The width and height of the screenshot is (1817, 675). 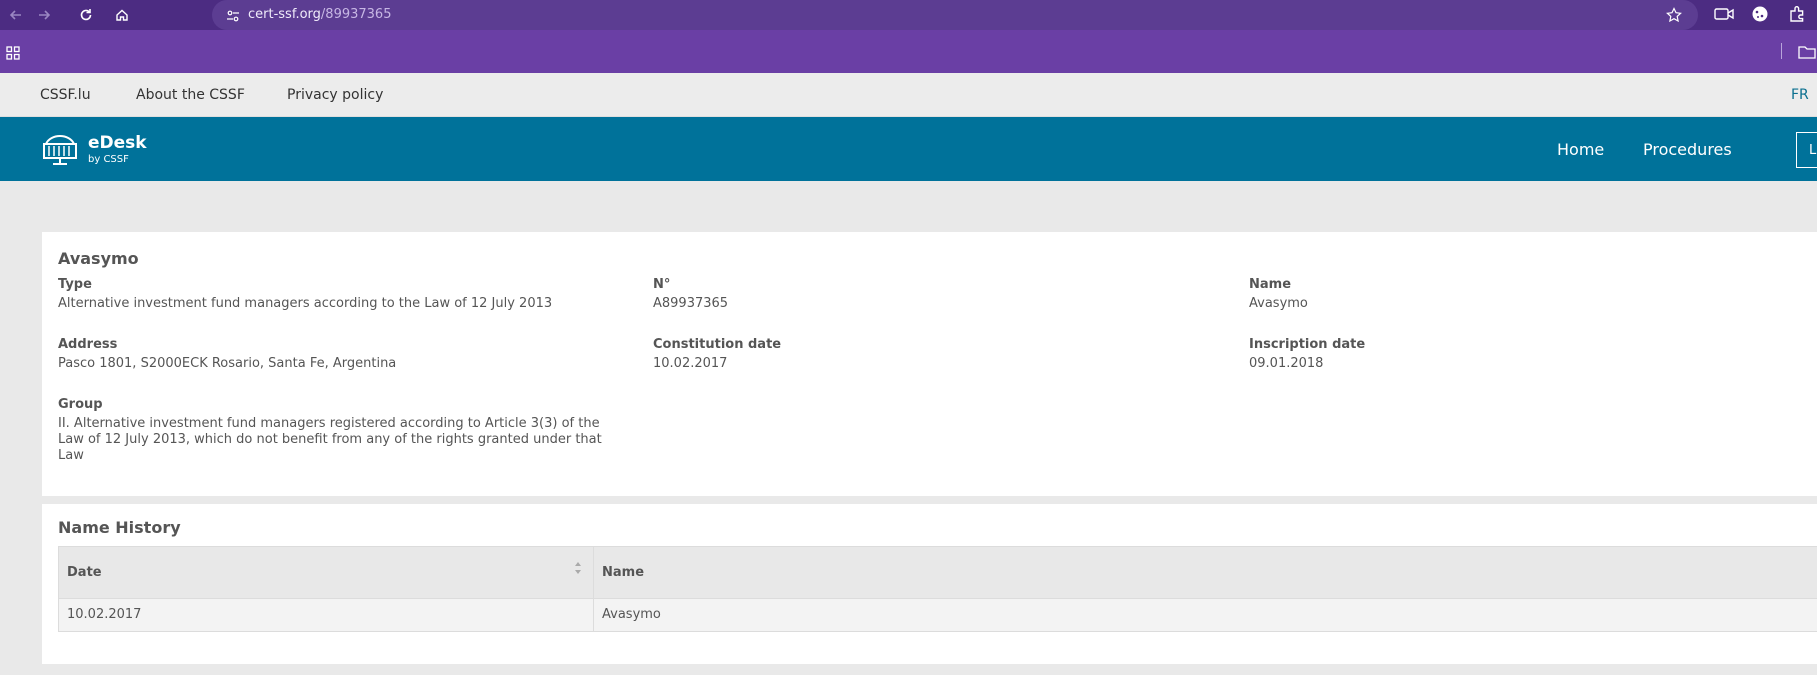 What do you see at coordinates (631, 614) in the screenshot?
I see `cell-name: Avasymo` at bounding box center [631, 614].